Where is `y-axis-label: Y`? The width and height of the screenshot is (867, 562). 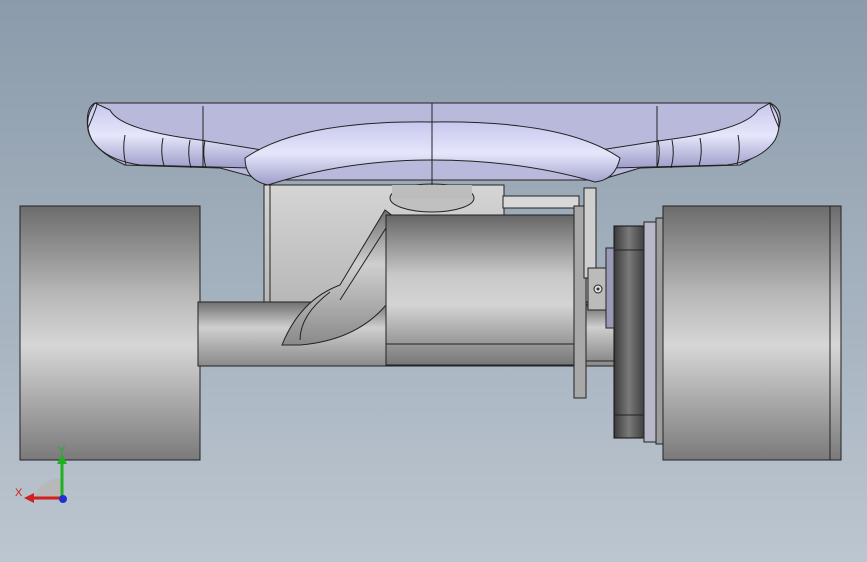 y-axis-label: Y is located at coordinates (62, 451).